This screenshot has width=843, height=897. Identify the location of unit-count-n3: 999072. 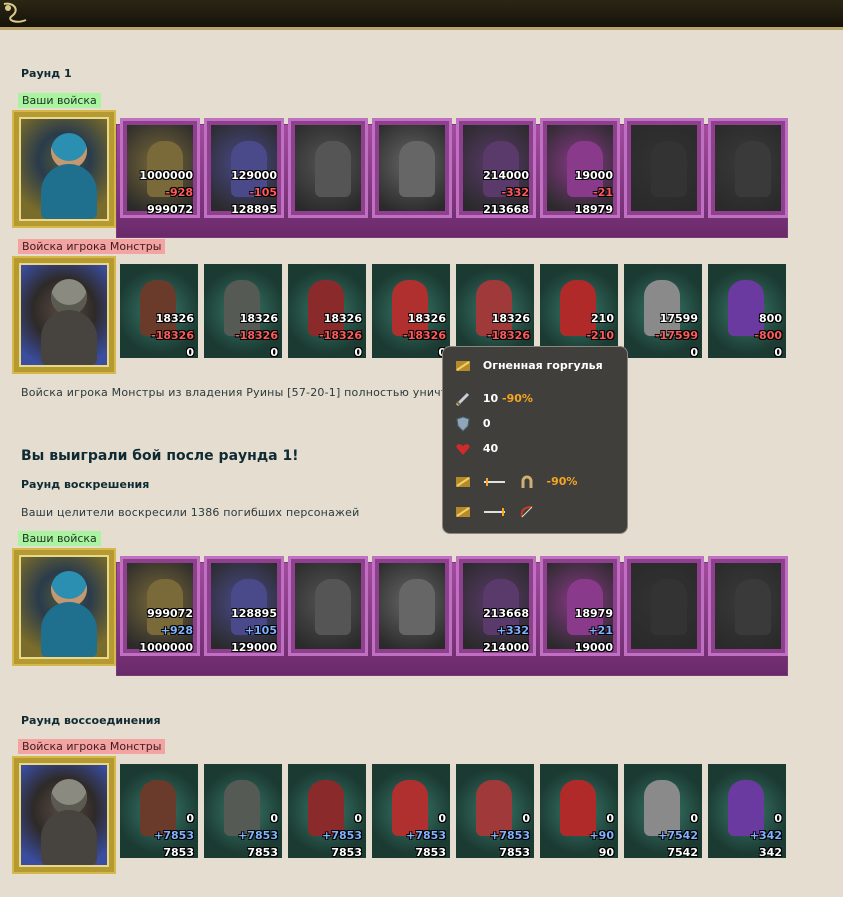
(170, 209).